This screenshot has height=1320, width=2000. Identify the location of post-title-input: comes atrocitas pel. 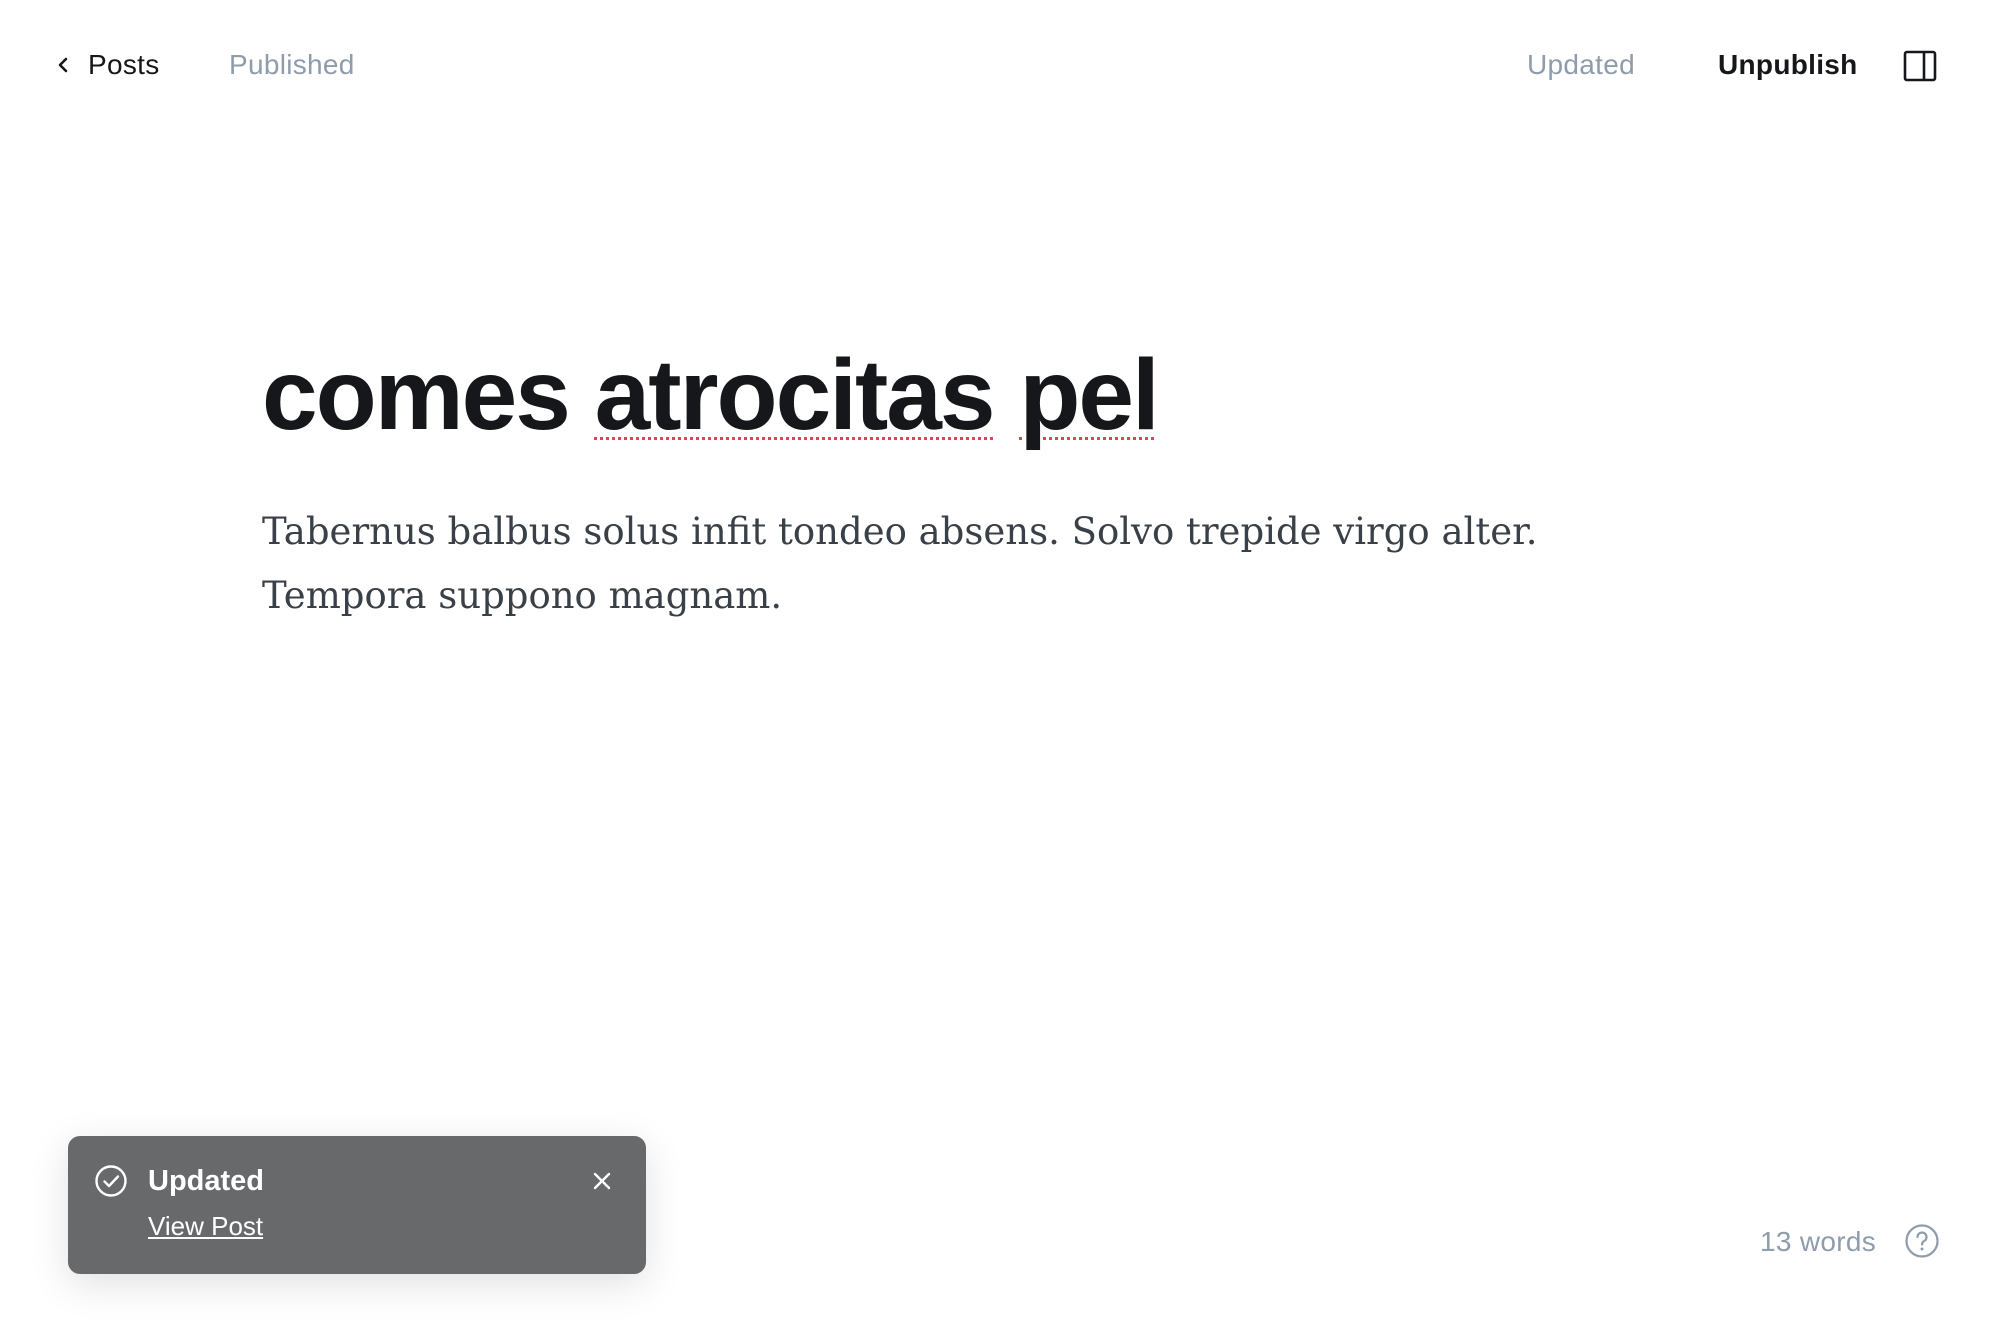
(992, 395).